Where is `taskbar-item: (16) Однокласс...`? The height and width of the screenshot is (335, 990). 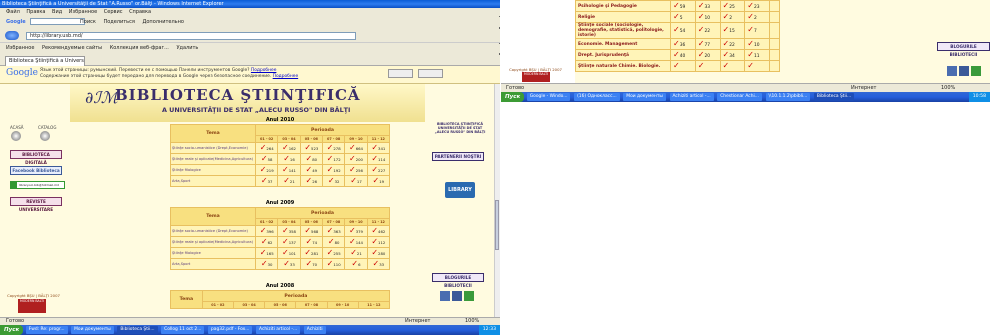 taskbar-item: (16) Однокласс... is located at coordinates (597, 97).